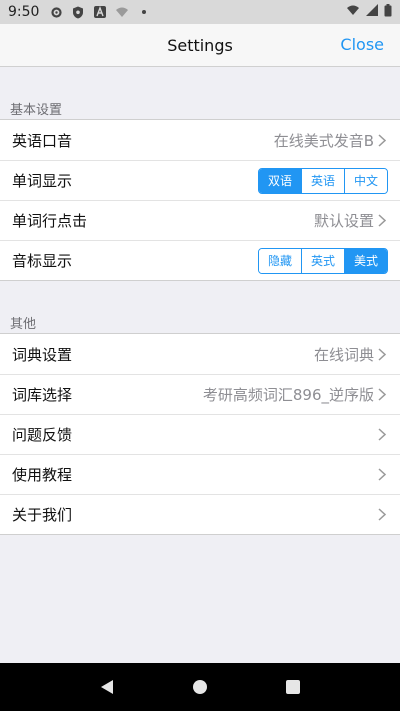 The image size is (400, 711). What do you see at coordinates (42, 435) in the screenshot?
I see `row-label: 问题反馈` at bounding box center [42, 435].